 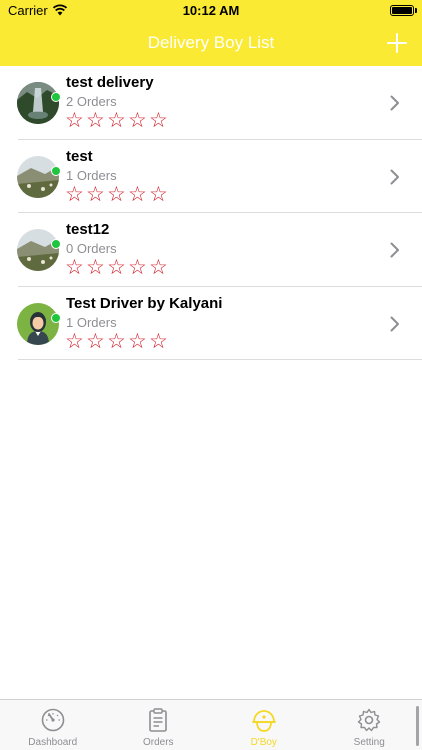 I want to click on speedometer-icon, so click(x=53, y=720).